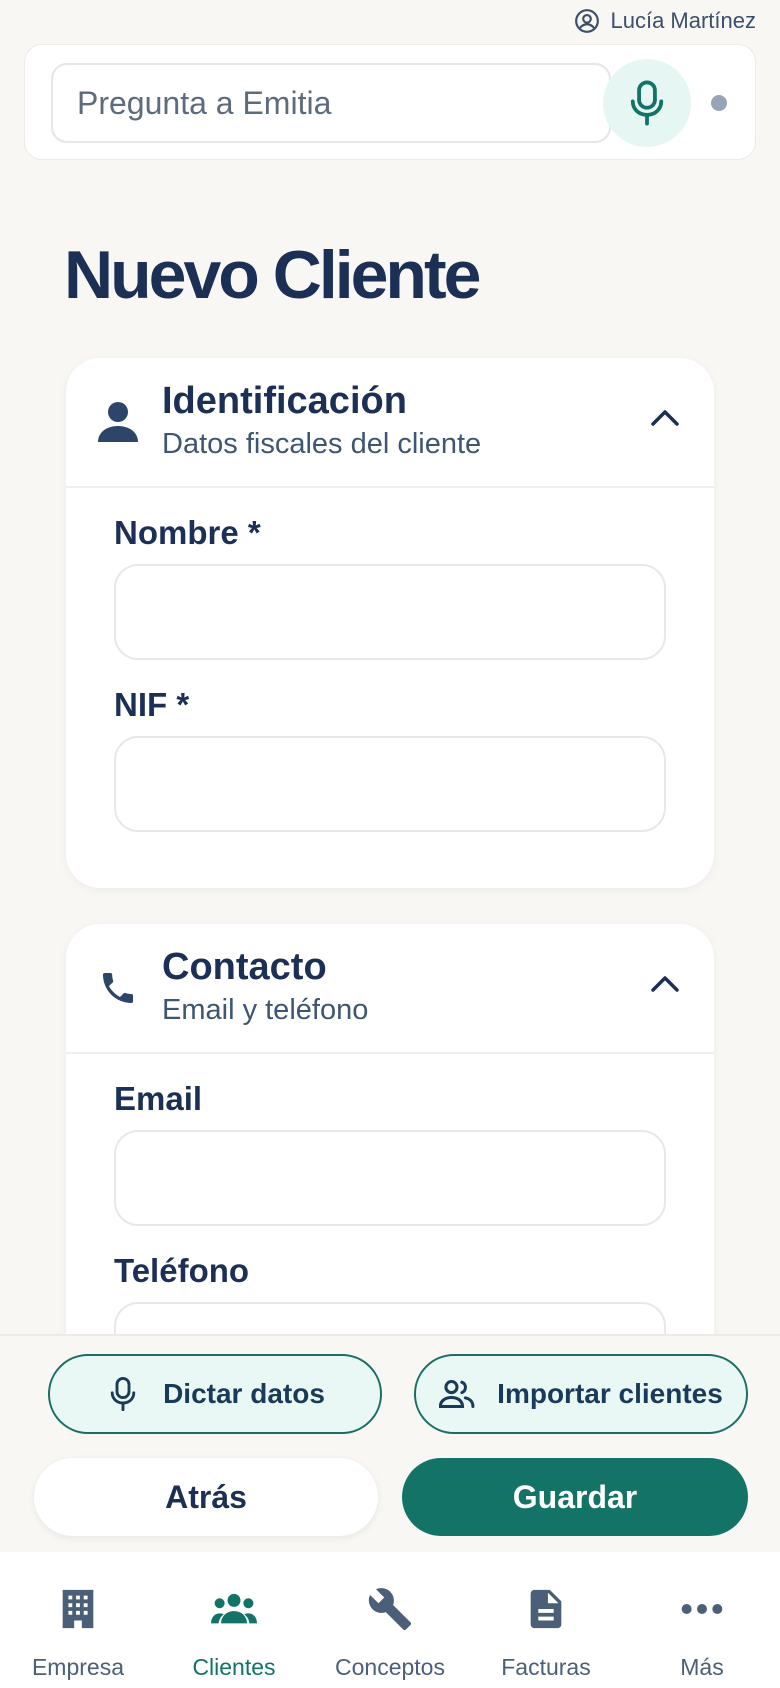  I want to click on import-label: Importar clientes, so click(610, 1393).